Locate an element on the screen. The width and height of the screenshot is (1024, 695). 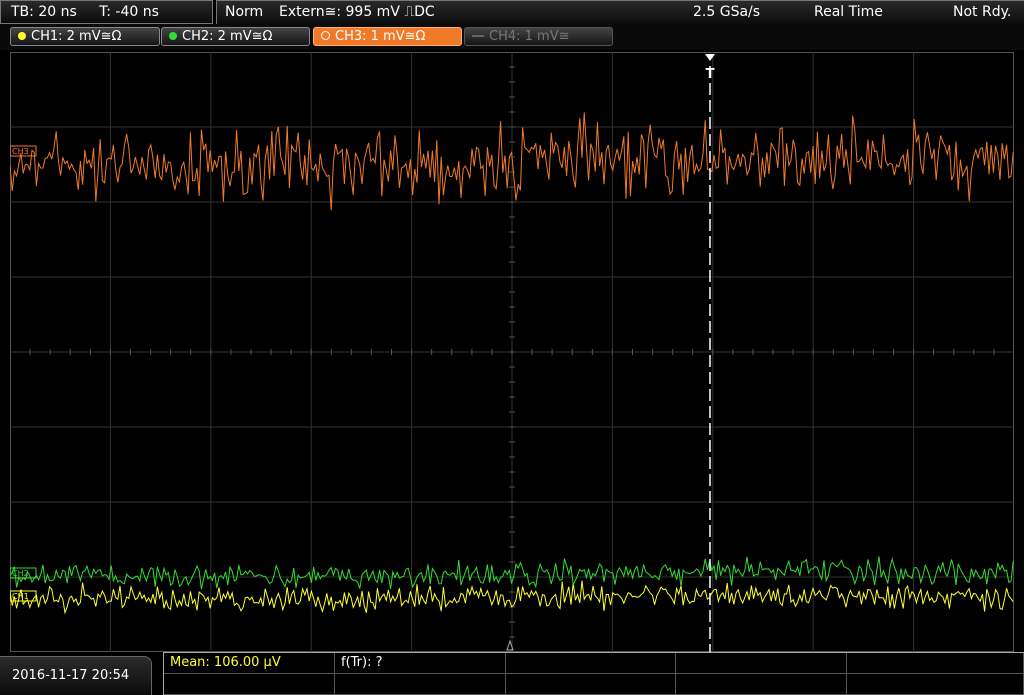
ch2-label: CH2: 2 mV≅Ω is located at coordinates (227, 36).